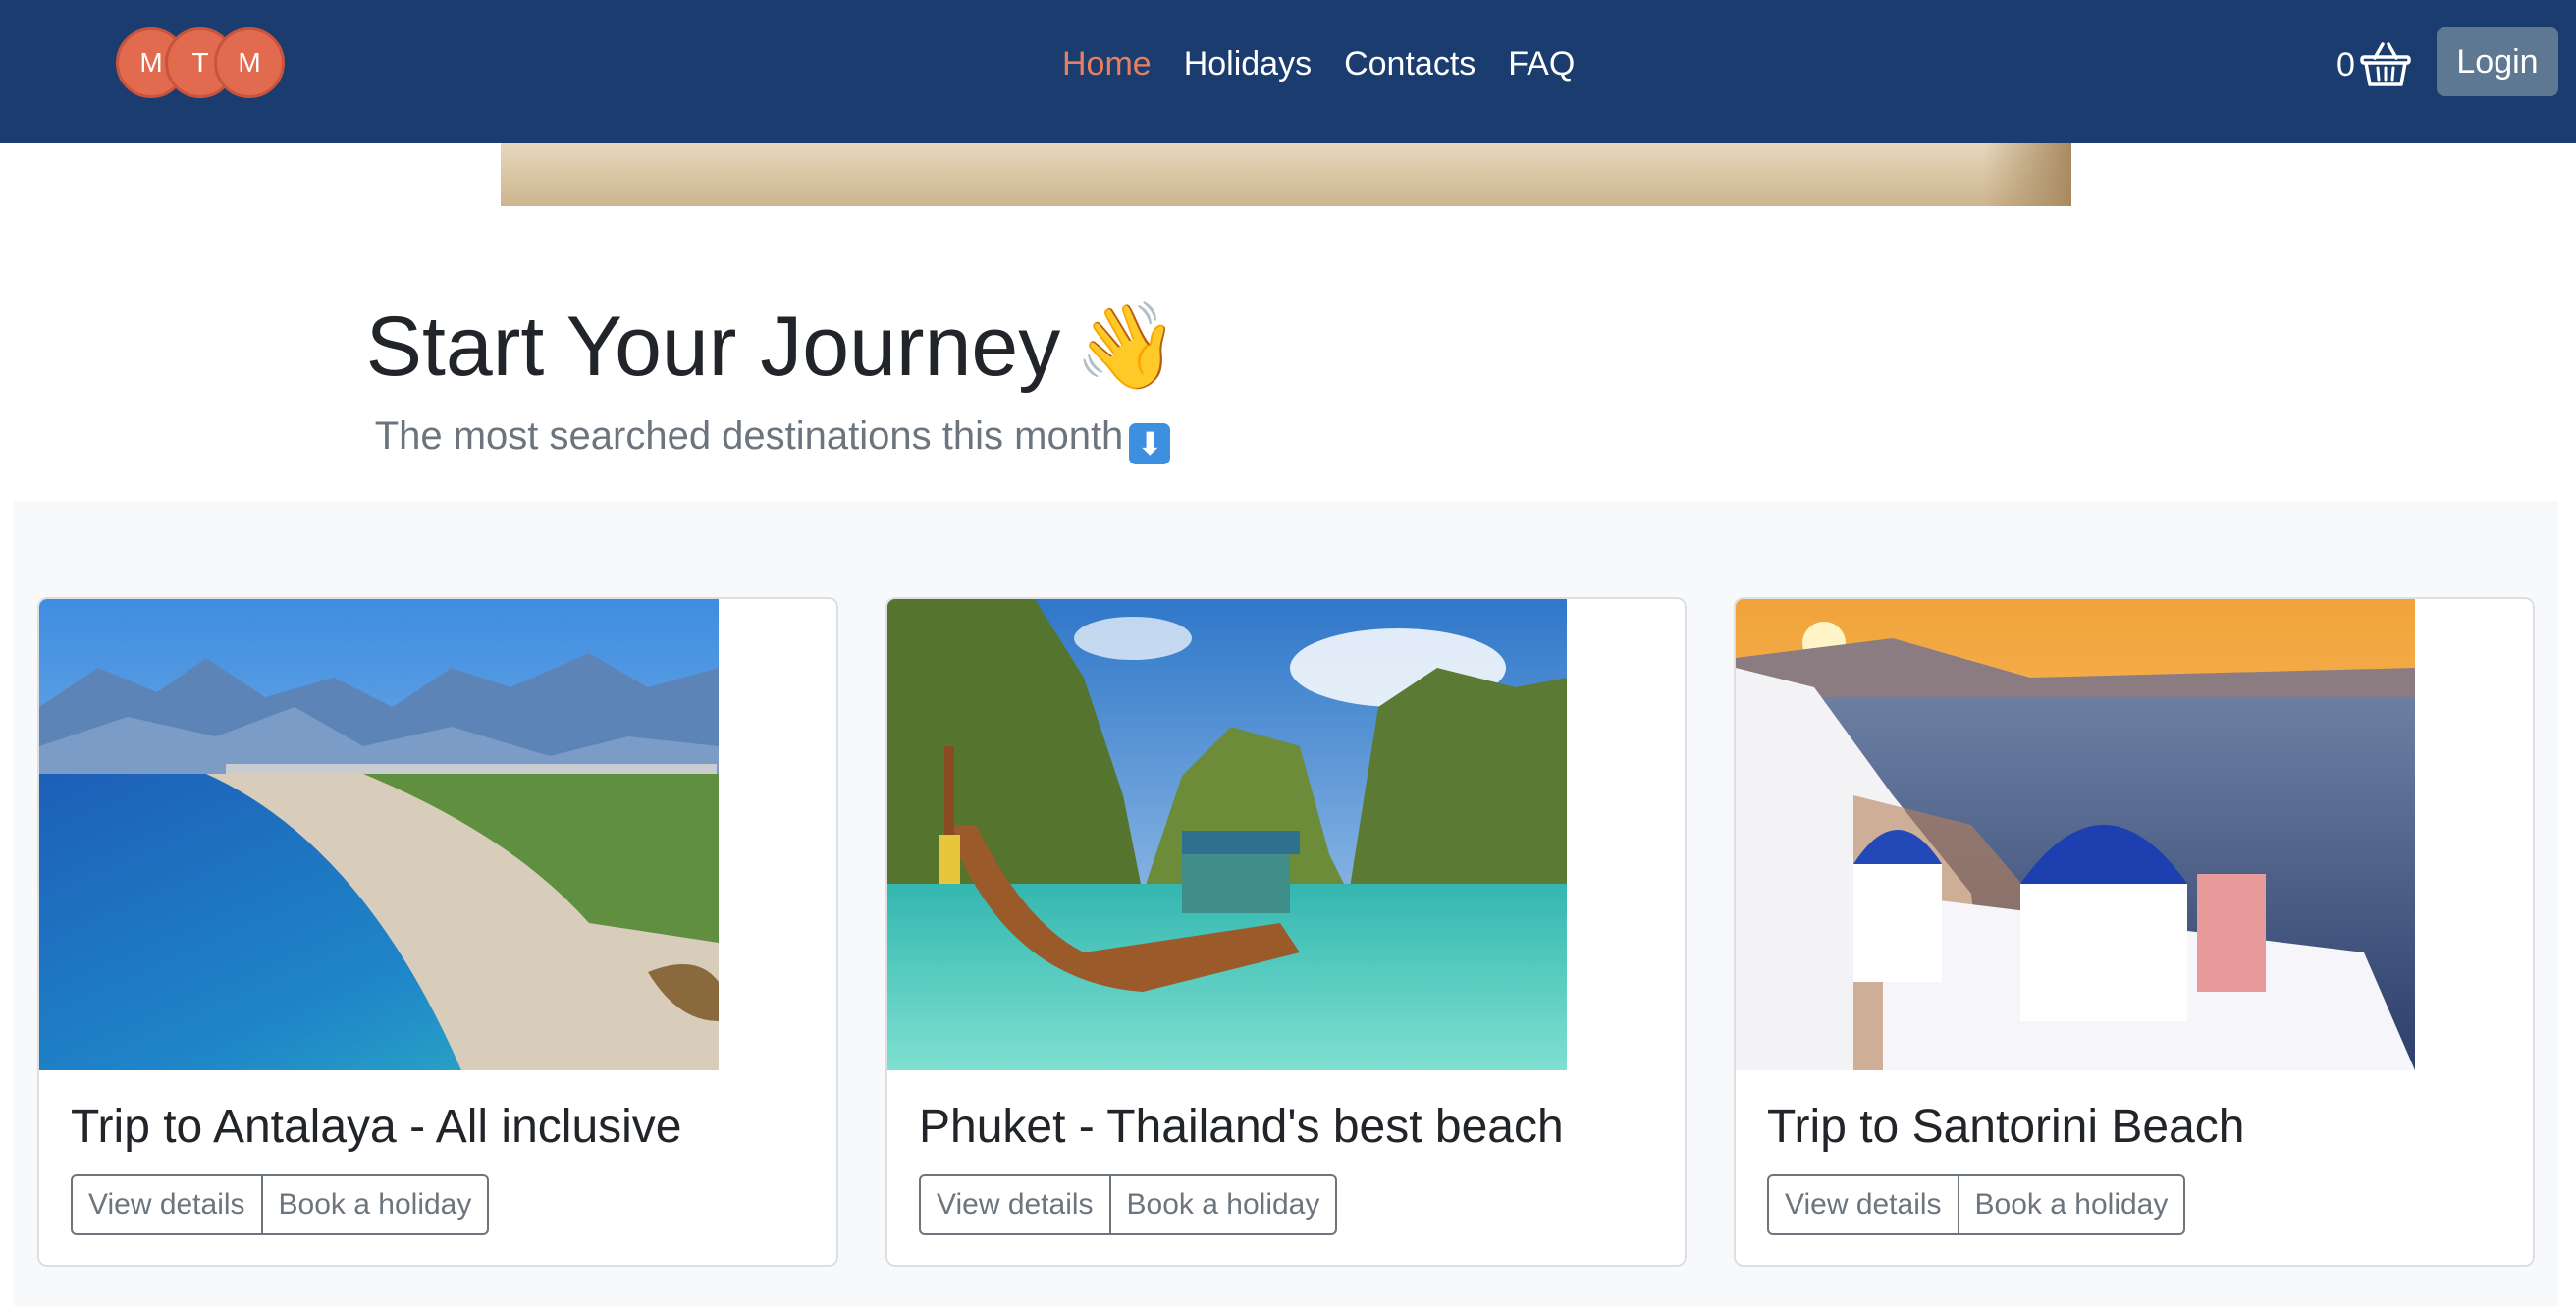 The width and height of the screenshot is (2576, 1306). I want to click on santorini-image, so click(2075, 835).